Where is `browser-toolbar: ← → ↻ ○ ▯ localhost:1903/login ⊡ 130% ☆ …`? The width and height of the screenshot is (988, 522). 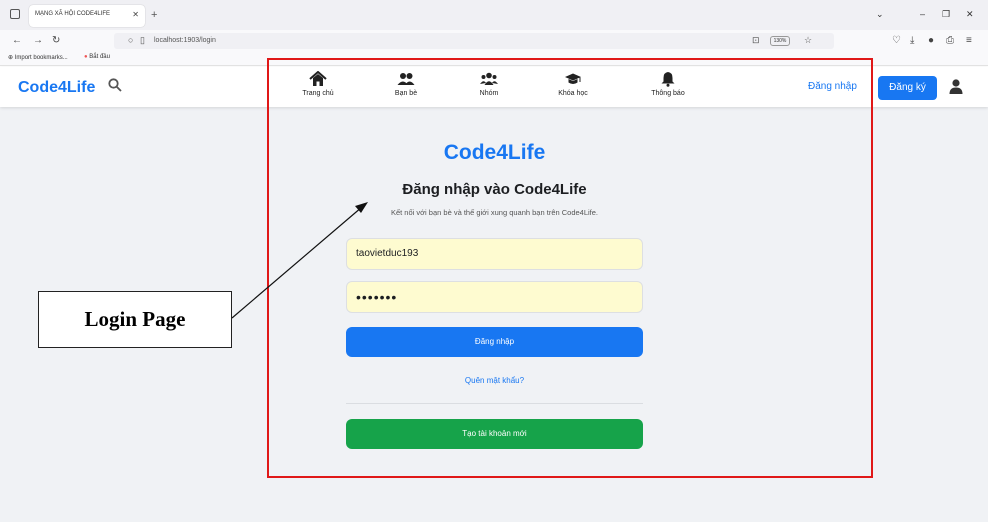
browser-toolbar: ← → ↻ ○ ▯ localhost:1903/login ⊡ 130% ☆ … is located at coordinates (494, 41).